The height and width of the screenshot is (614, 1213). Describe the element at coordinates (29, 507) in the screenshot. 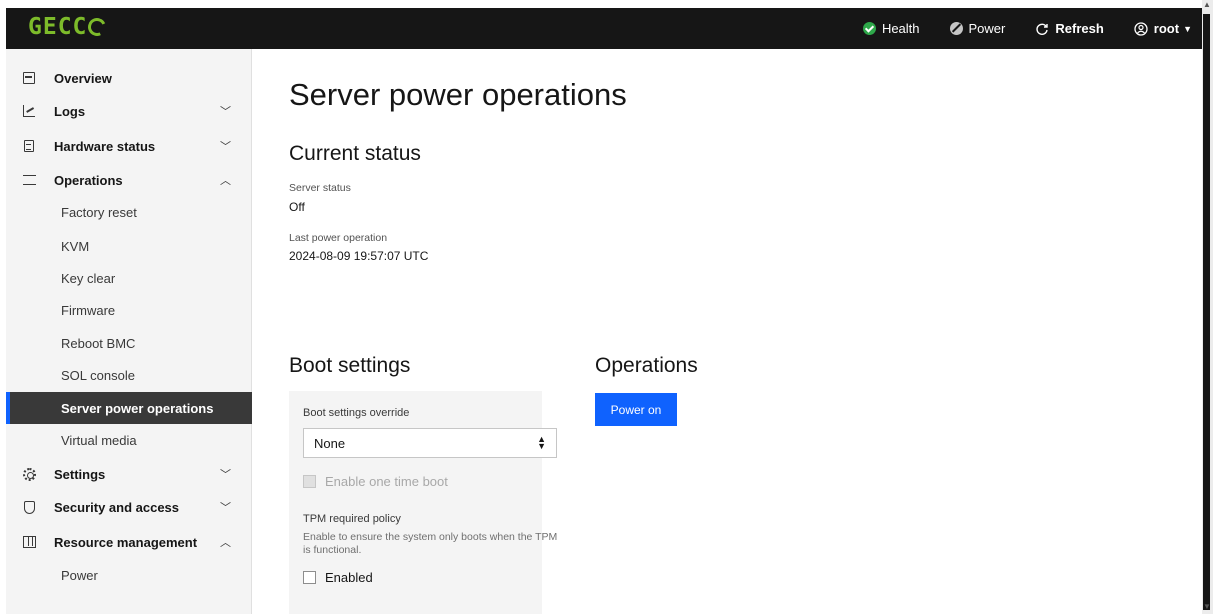

I see `security-shield-icon` at that location.